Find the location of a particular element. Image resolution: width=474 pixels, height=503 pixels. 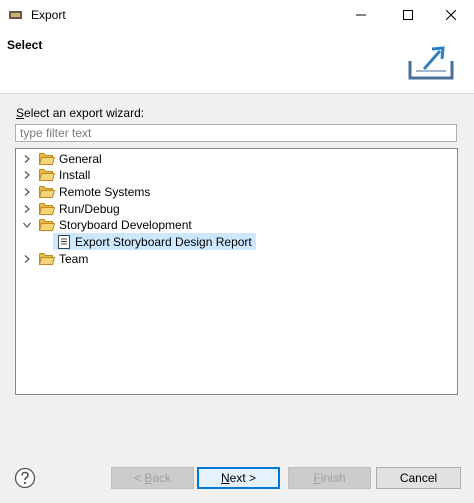

minimize-button is located at coordinates (361, 15).